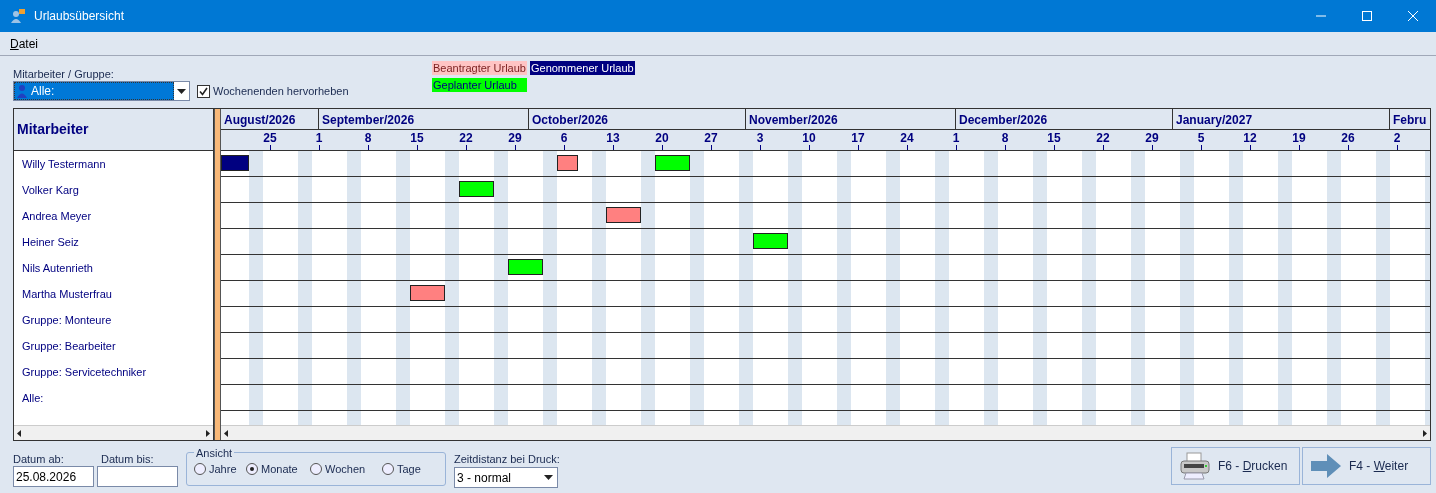  Describe the element at coordinates (507, 459) in the screenshot. I see `field-label: Zeitdistanz bei Druck:` at that location.